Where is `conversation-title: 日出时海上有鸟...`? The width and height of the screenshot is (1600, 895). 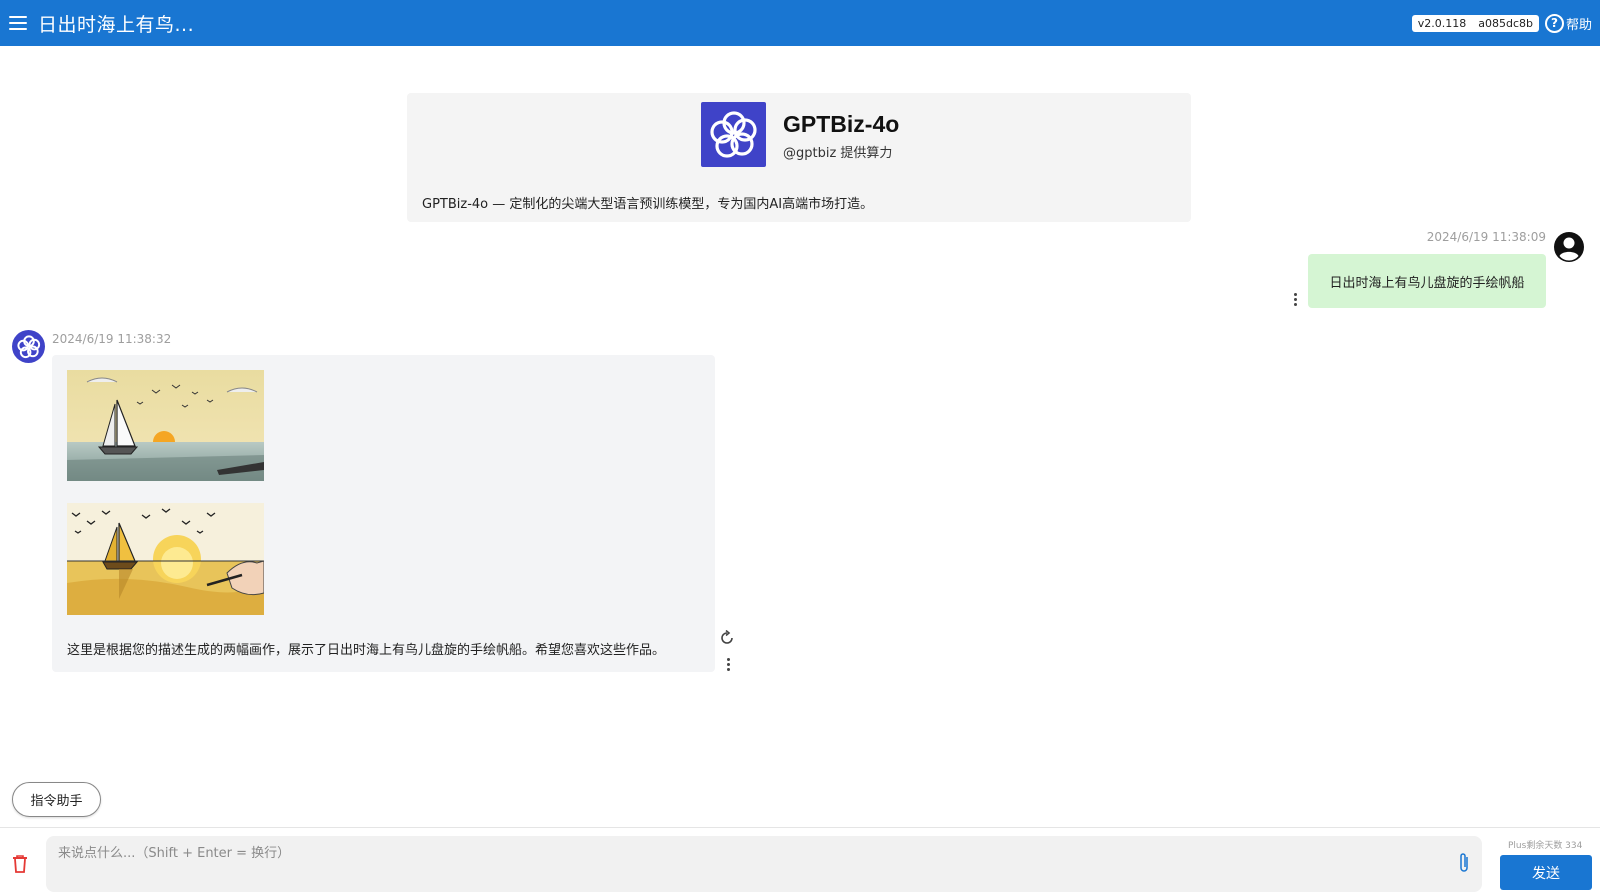
conversation-title: 日出时海上有鸟... is located at coordinates (116, 24).